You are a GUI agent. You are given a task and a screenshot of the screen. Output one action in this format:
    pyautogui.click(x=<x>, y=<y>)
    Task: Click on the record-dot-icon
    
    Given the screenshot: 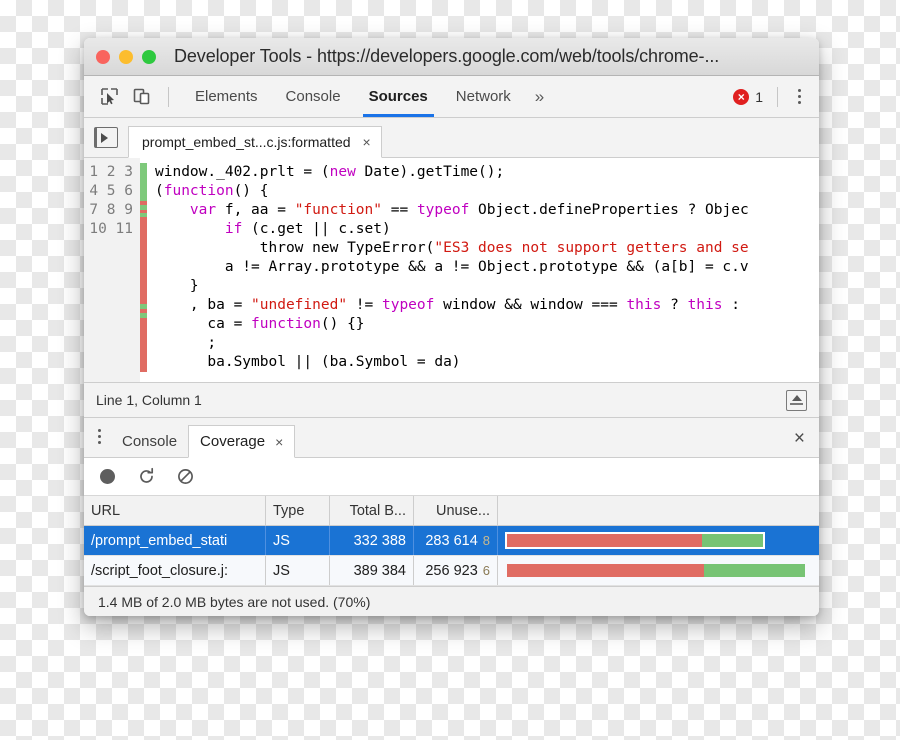 What is the action you would take?
    pyautogui.click(x=107, y=477)
    